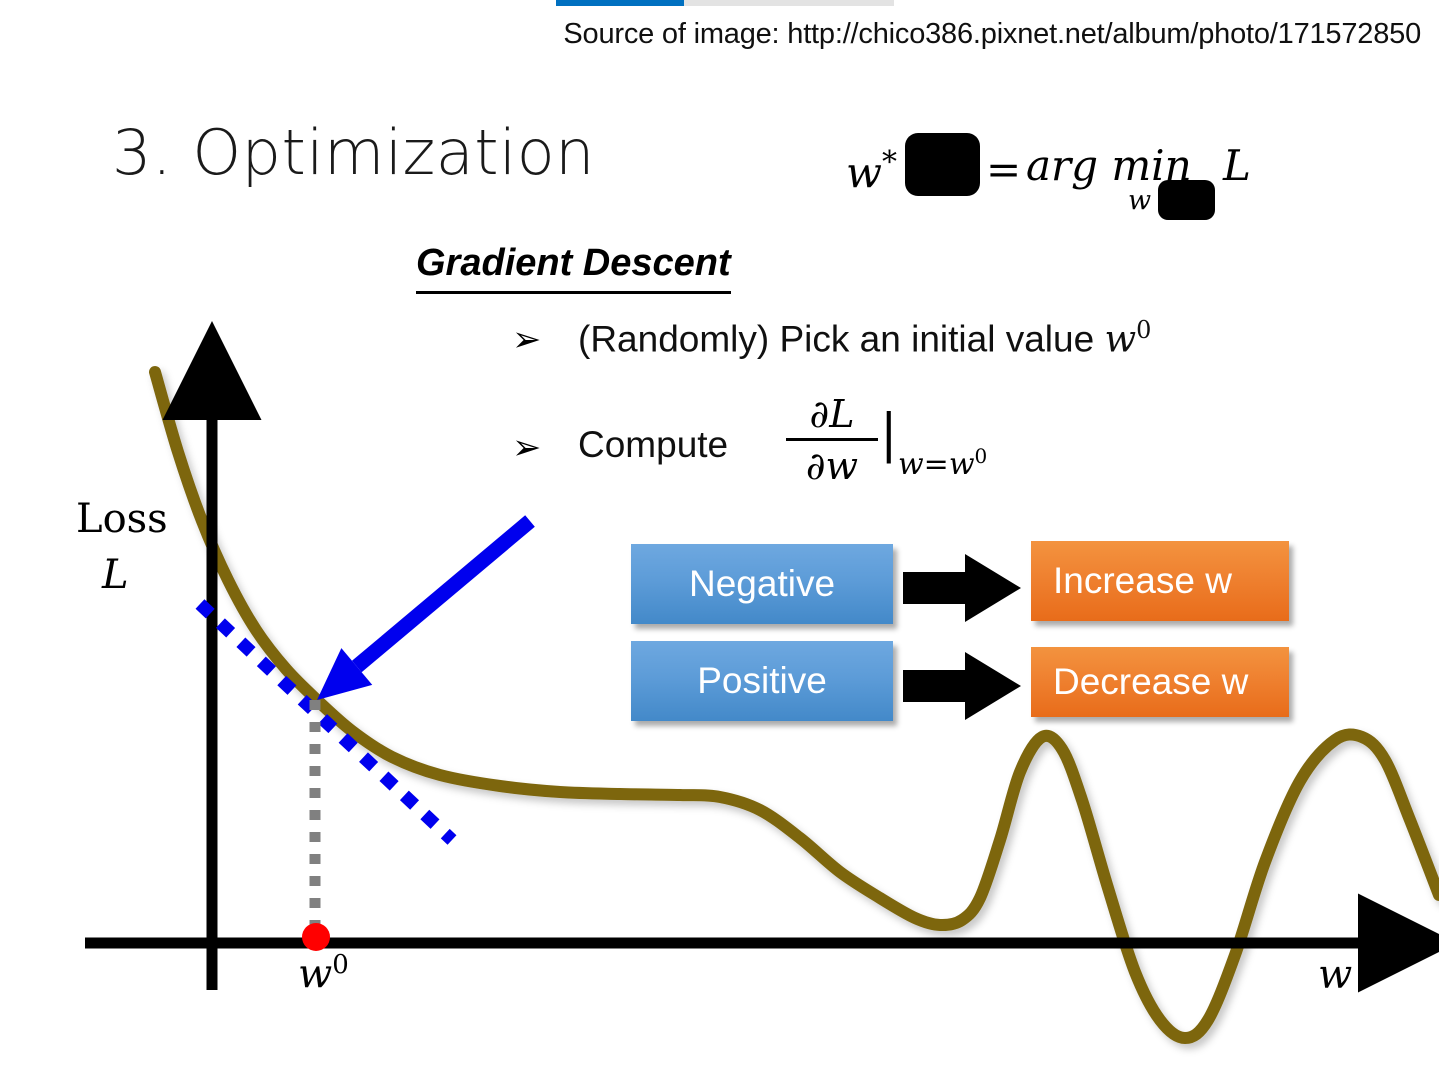 The height and width of the screenshot is (1080, 1439). Describe the element at coordinates (340, 965) in the screenshot. I see `initial-weight-label-superscript: 0` at that location.